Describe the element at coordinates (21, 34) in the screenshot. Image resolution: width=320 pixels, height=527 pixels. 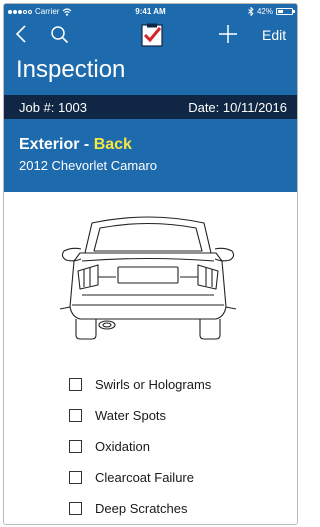
I see `chevron-left-icon` at that location.